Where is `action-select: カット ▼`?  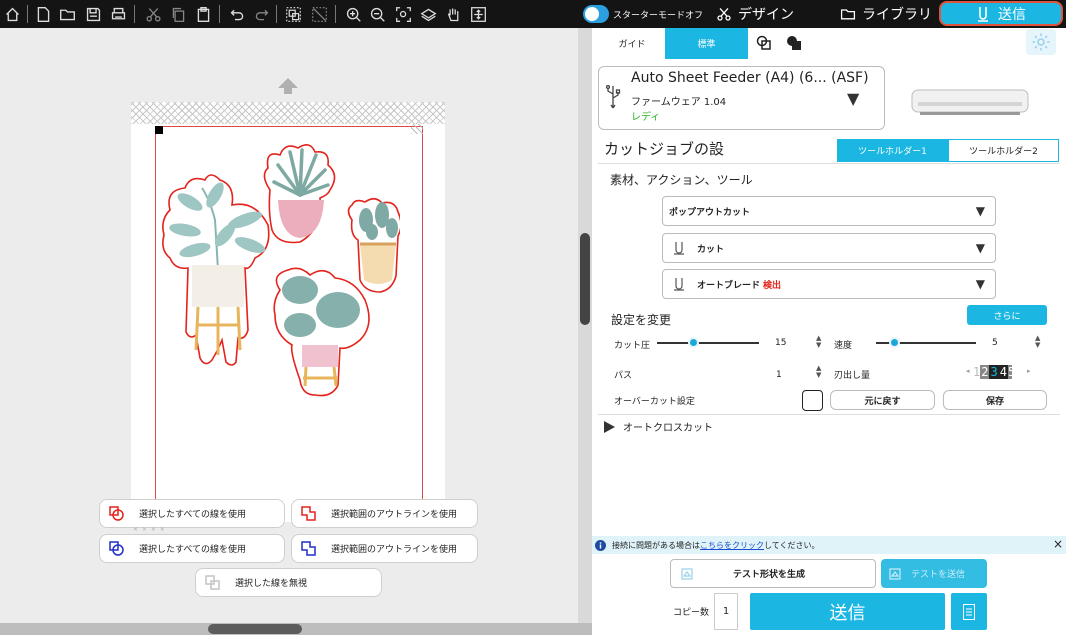 action-select: カット ▼ is located at coordinates (829, 248).